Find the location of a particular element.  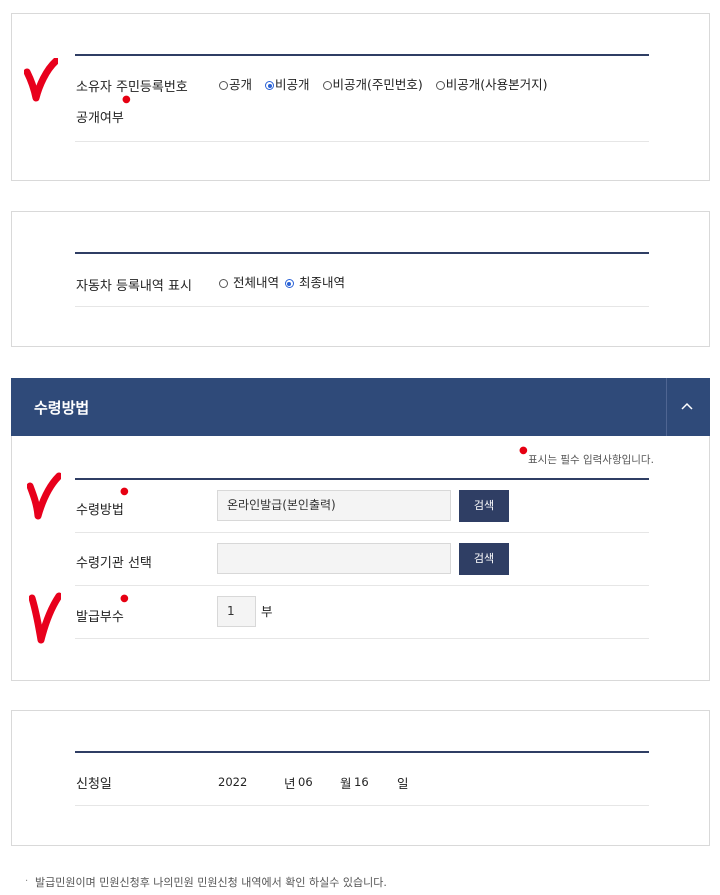

receipt-method-title: 수령방법 is located at coordinates (62, 408).